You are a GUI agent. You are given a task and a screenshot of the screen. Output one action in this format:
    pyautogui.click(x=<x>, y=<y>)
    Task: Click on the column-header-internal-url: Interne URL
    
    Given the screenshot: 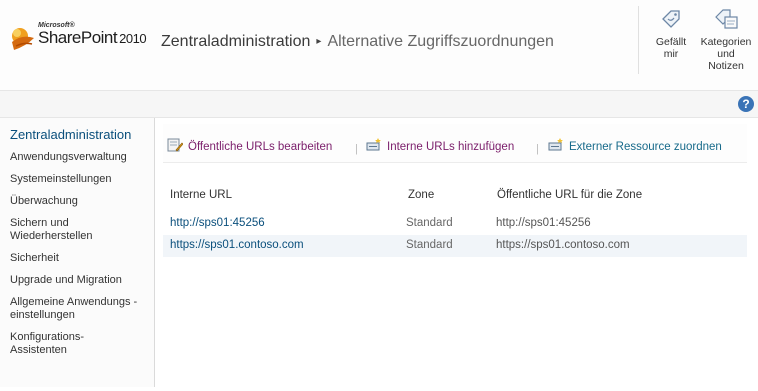 What is the action you would take?
    pyautogui.click(x=201, y=195)
    